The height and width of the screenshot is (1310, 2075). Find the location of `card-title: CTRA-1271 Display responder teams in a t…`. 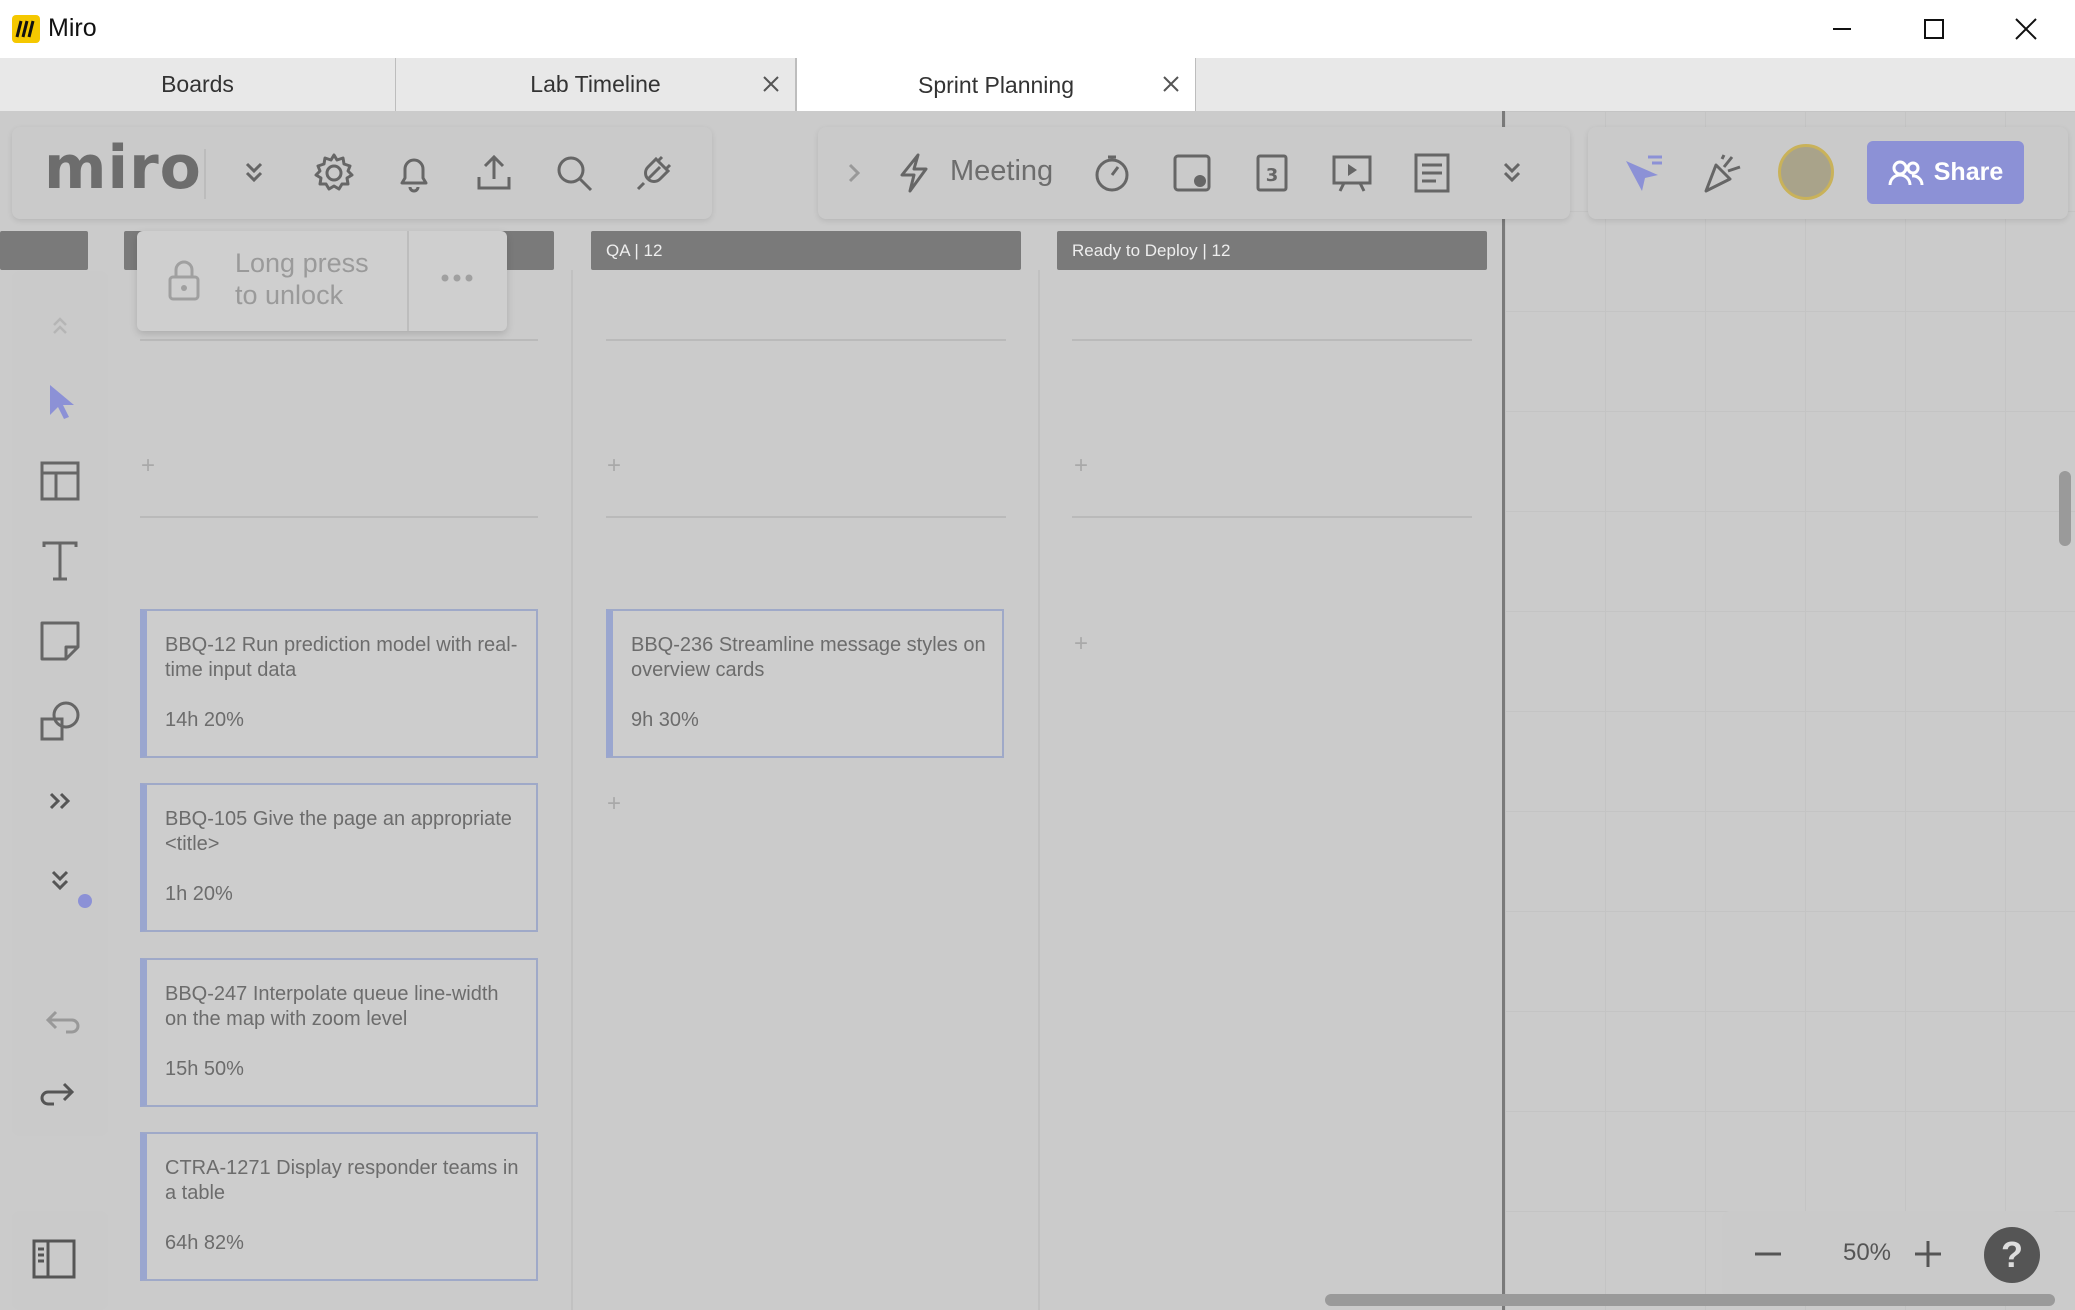

card-title: CTRA-1271 Display responder teams in a t… is located at coordinates (342, 1180).